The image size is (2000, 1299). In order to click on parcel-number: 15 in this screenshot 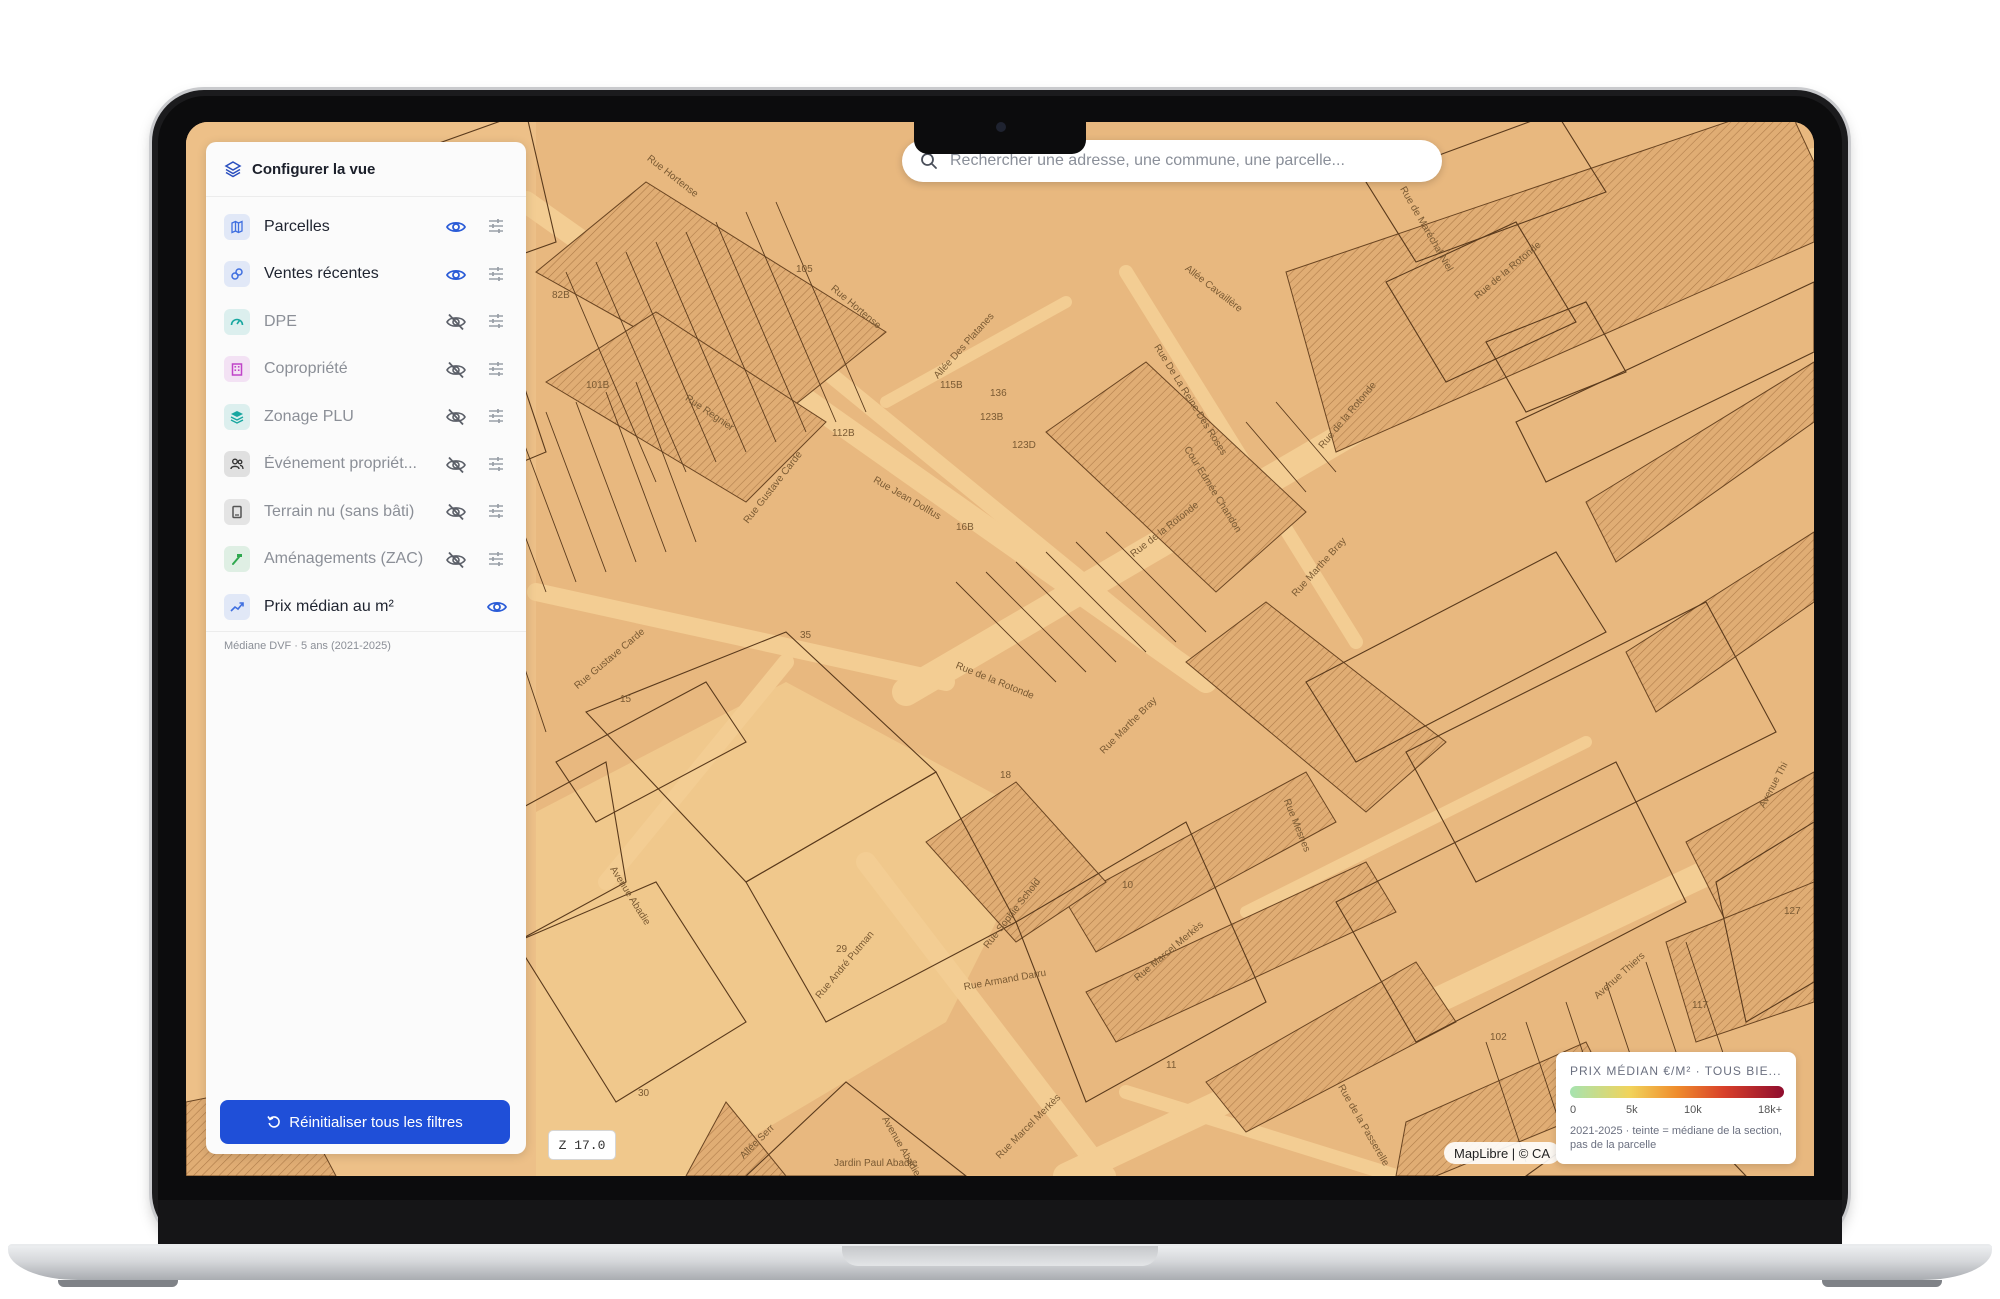, I will do `click(626, 699)`.